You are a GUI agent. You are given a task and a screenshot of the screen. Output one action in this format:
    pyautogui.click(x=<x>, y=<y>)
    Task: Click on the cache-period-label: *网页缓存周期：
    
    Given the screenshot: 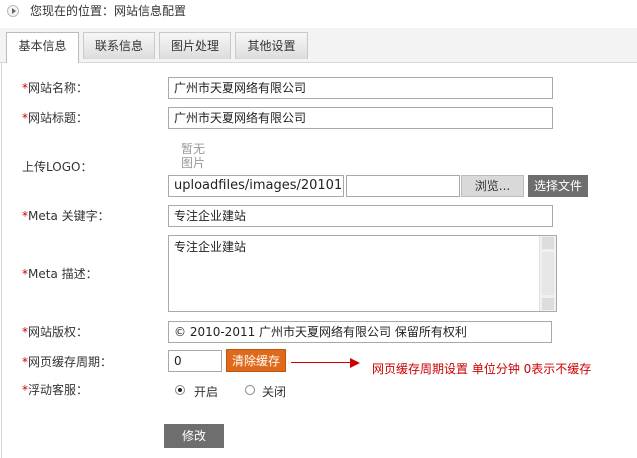 What is the action you would take?
    pyautogui.click(x=67, y=362)
    